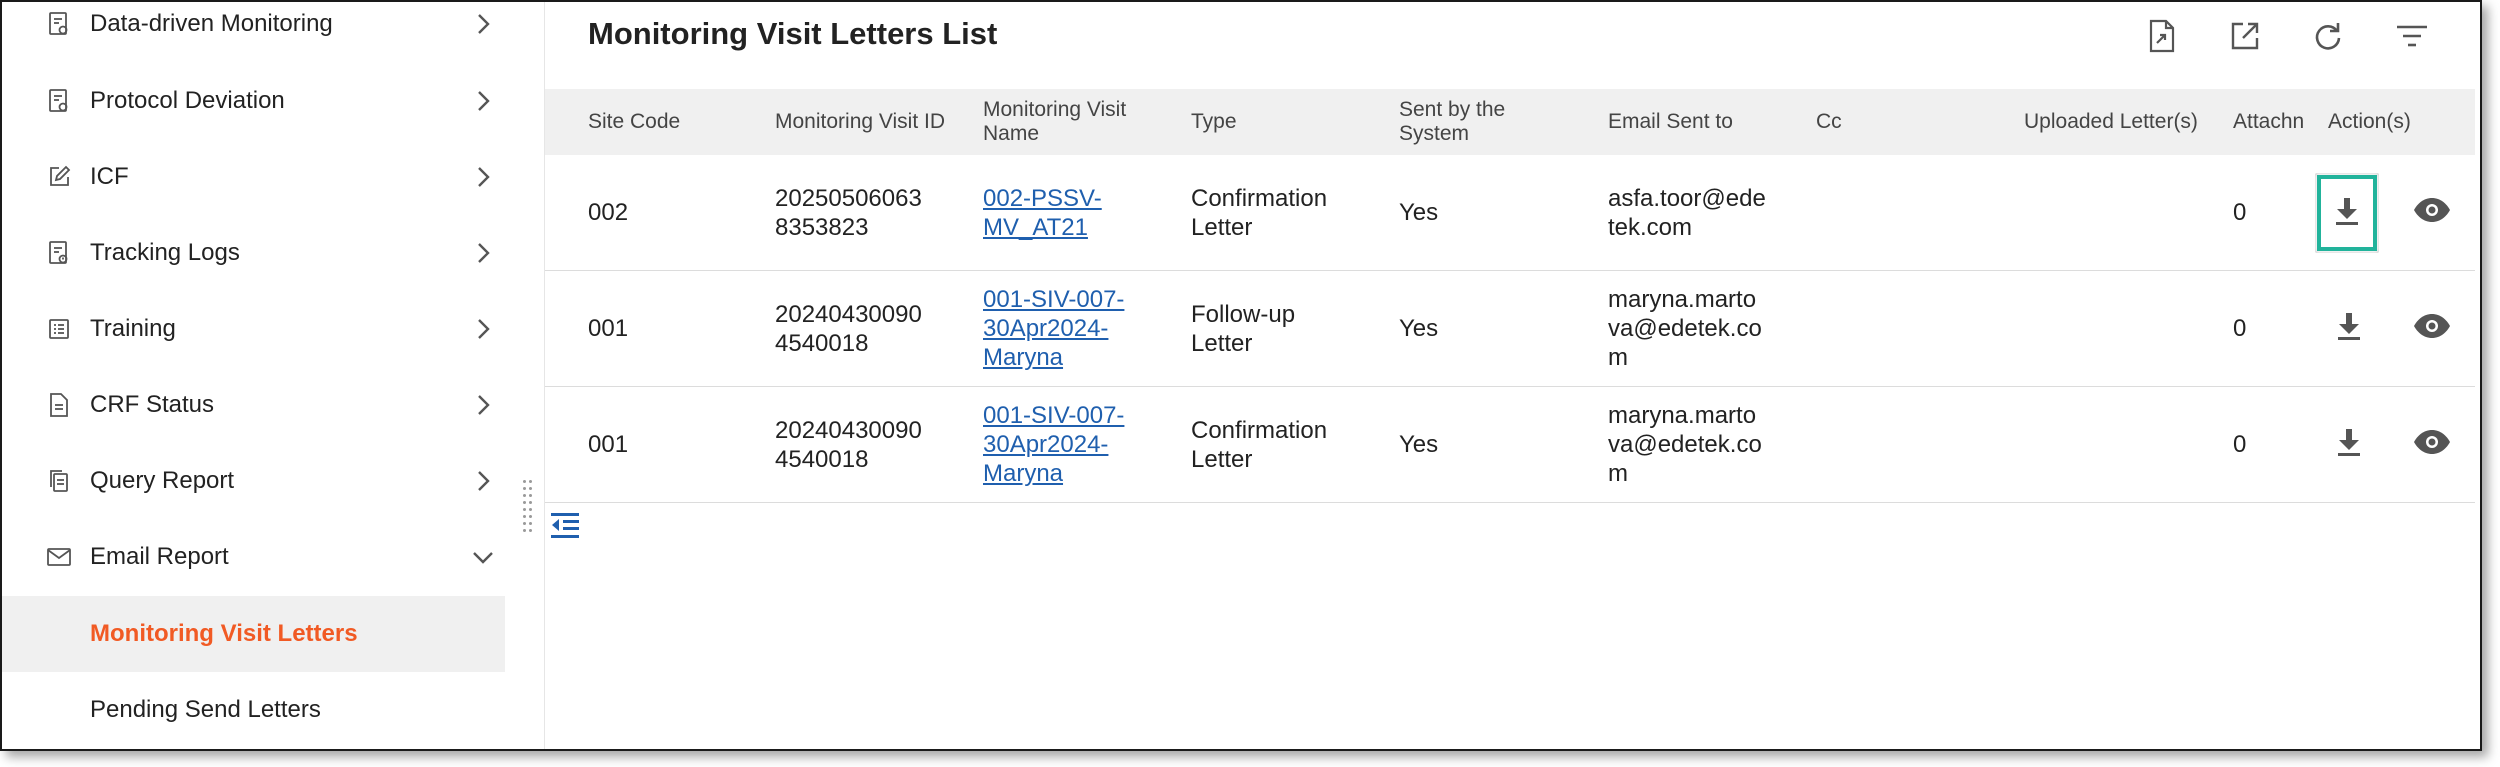 The image size is (2500, 767). Describe the element at coordinates (59, 557) in the screenshot. I see `mail-icon` at that location.